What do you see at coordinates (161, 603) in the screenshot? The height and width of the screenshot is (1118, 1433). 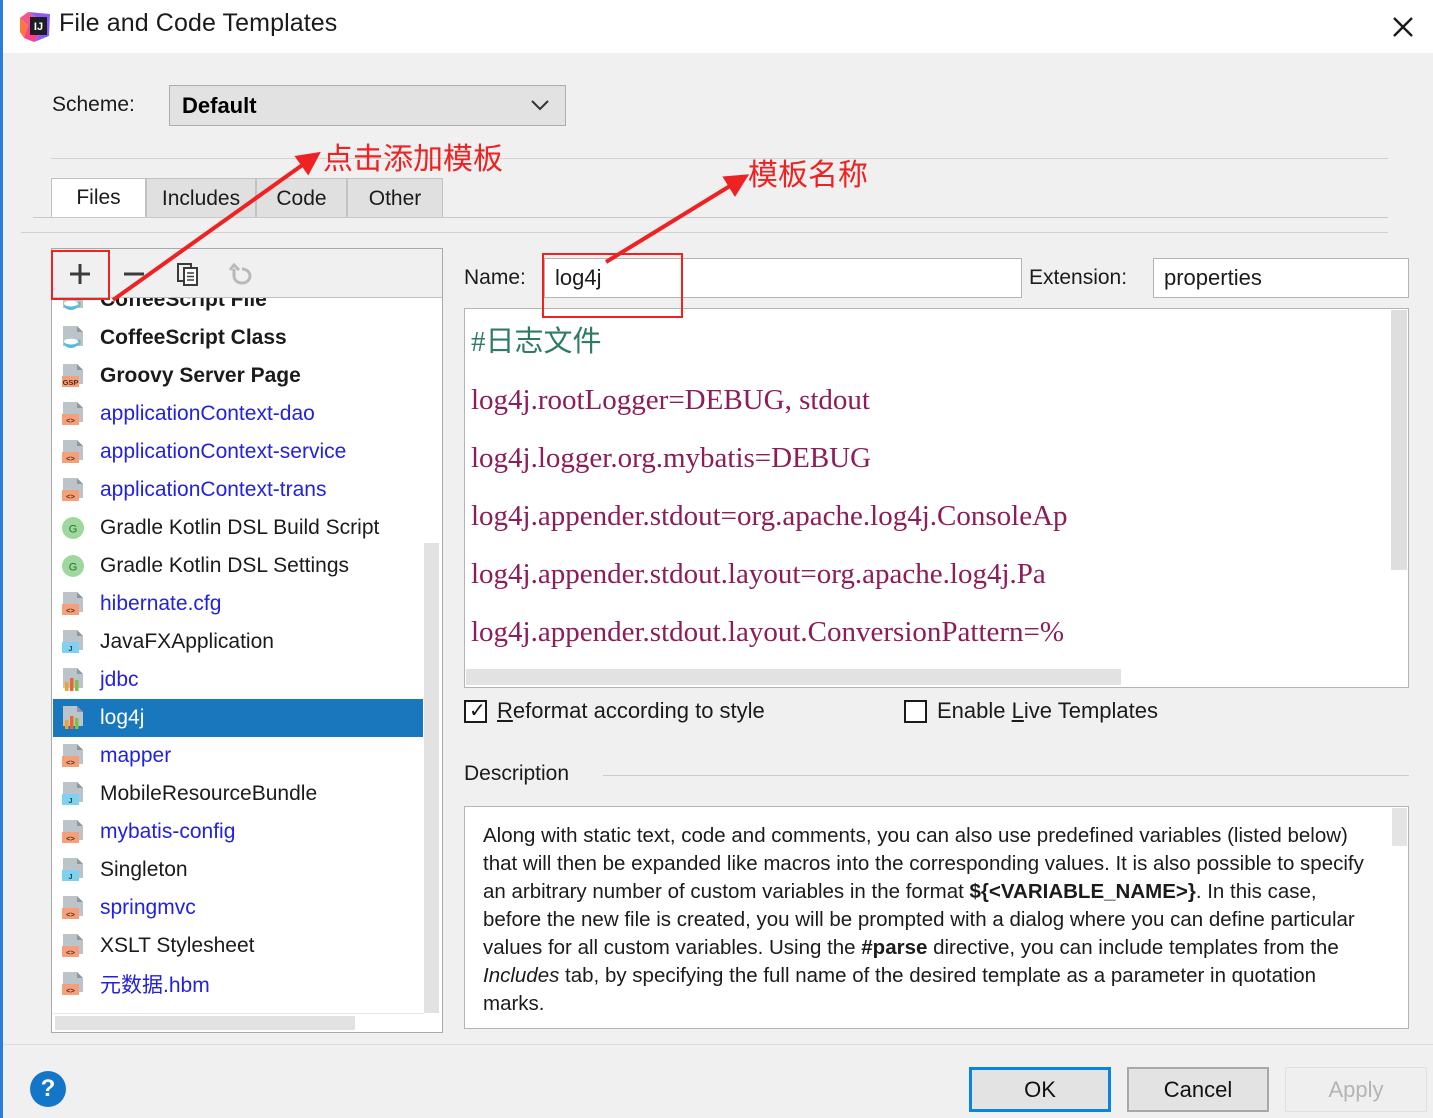 I see `list-item-label: hibernate.cfg` at bounding box center [161, 603].